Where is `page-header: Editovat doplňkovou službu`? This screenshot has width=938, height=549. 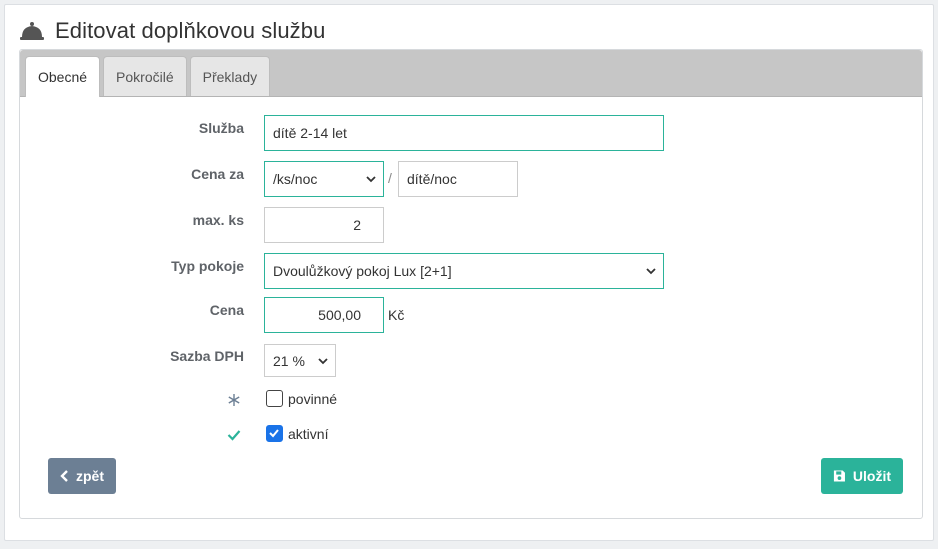
page-header: Editovat doplňkovou službu is located at coordinates (172, 31).